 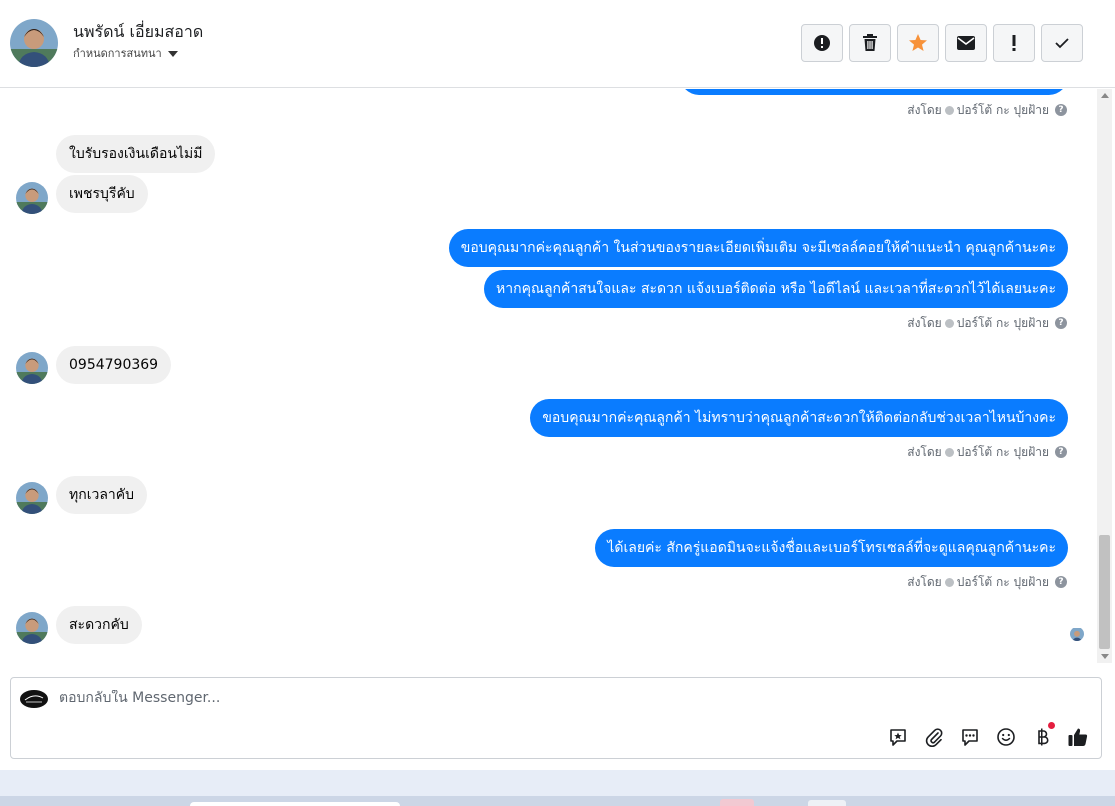 I want to click on star-icon, so click(x=918, y=42).